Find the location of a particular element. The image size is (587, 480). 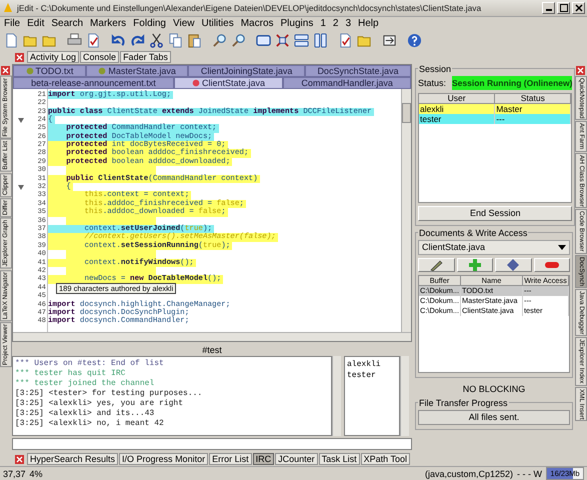

section-title: Documents & Write Access is located at coordinates (473, 233).